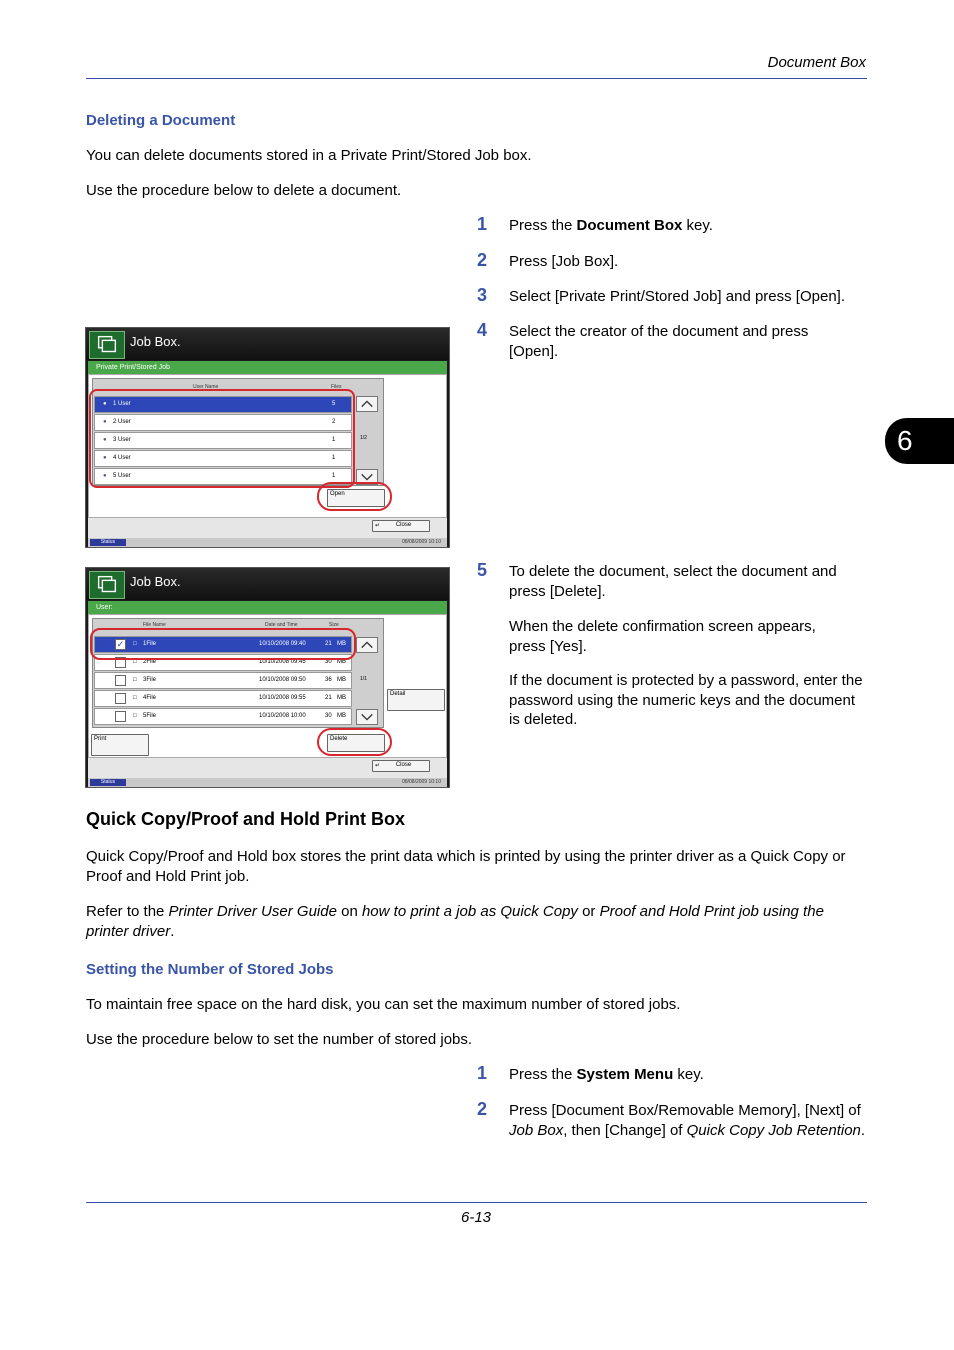 Image resolution: width=954 pixels, height=1350 pixels. Describe the element at coordinates (328, 716) in the screenshot. I see `row-size: 30` at that location.